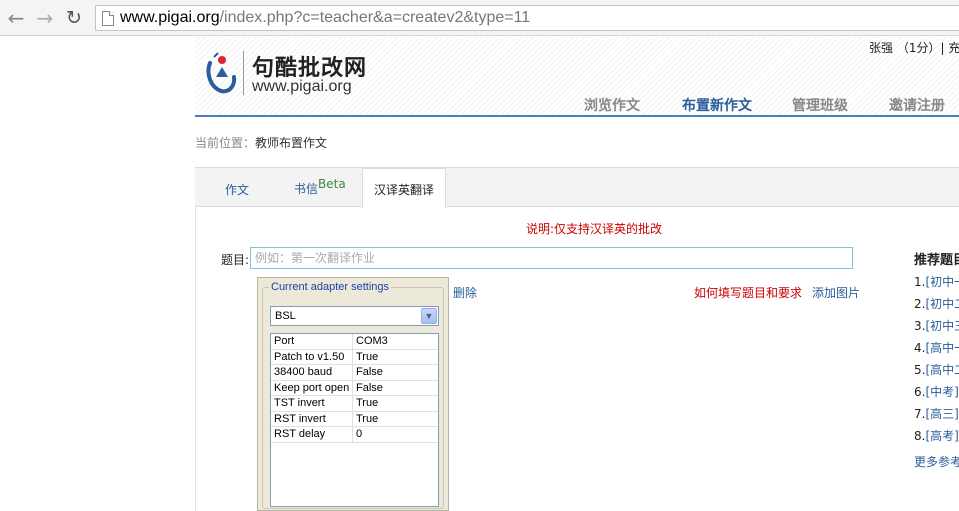  What do you see at coordinates (577, 187) in the screenshot?
I see `assignment-type-tabs: 作文 书信Beta 汉译英翻译` at bounding box center [577, 187].